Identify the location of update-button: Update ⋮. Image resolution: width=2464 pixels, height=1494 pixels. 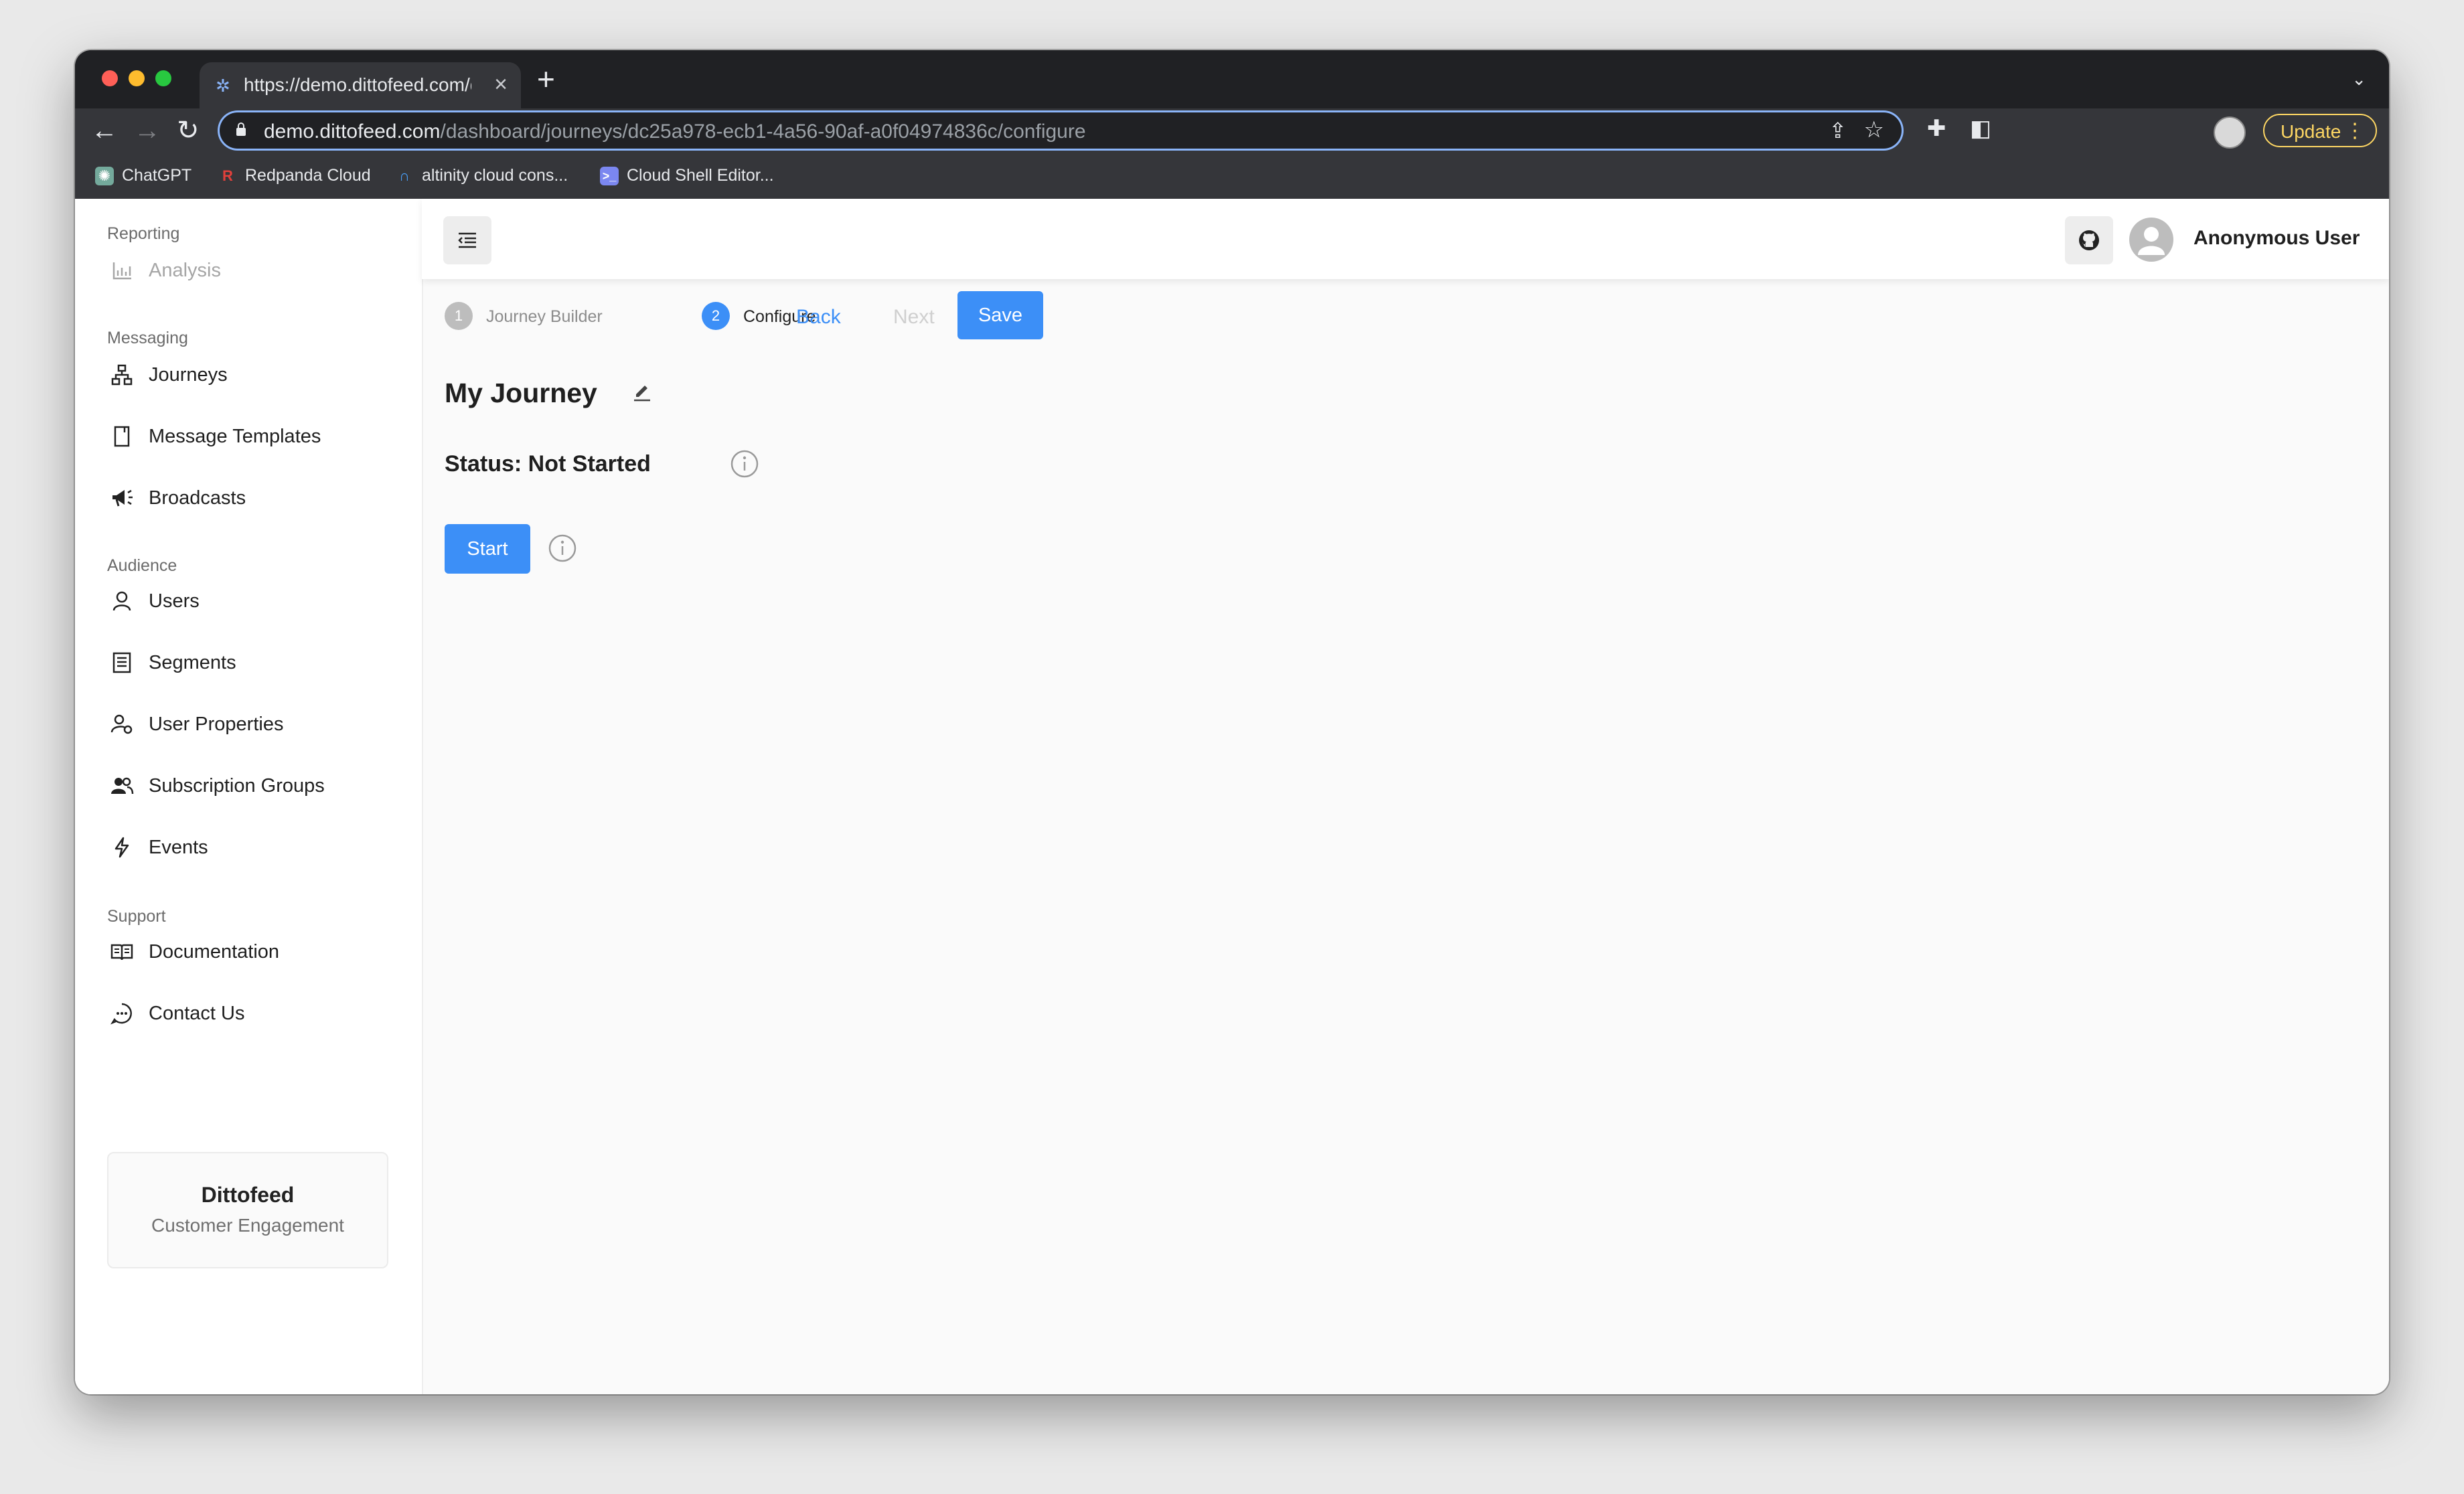
(2320, 130).